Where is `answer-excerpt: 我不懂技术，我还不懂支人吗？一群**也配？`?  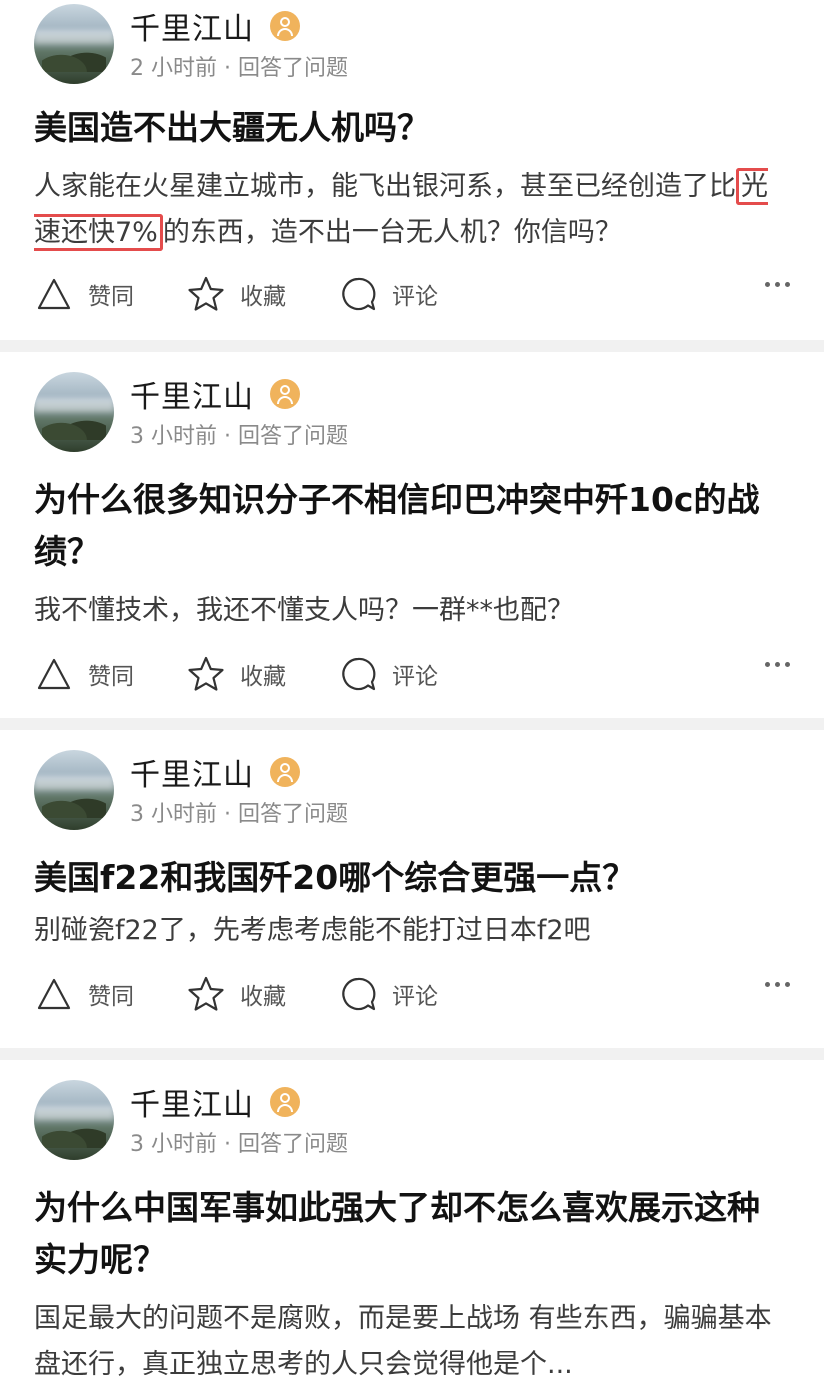
answer-excerpt: 我不懂技术，我还不懂支人吗？一群**也配？ is located at coordinates (412, 611).